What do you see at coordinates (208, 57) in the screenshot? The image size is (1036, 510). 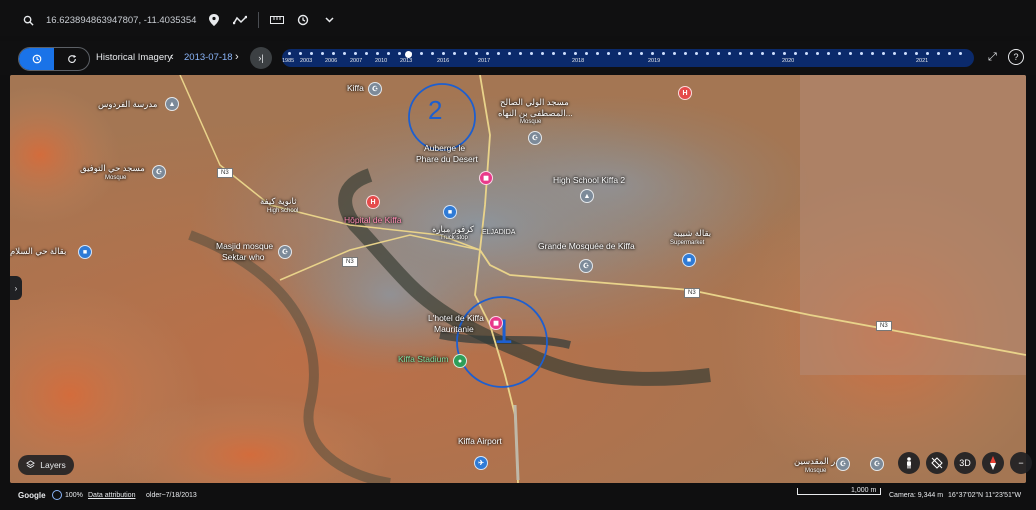 I see `selected-date: 2013-07-18` at bounding box center [208, 57].